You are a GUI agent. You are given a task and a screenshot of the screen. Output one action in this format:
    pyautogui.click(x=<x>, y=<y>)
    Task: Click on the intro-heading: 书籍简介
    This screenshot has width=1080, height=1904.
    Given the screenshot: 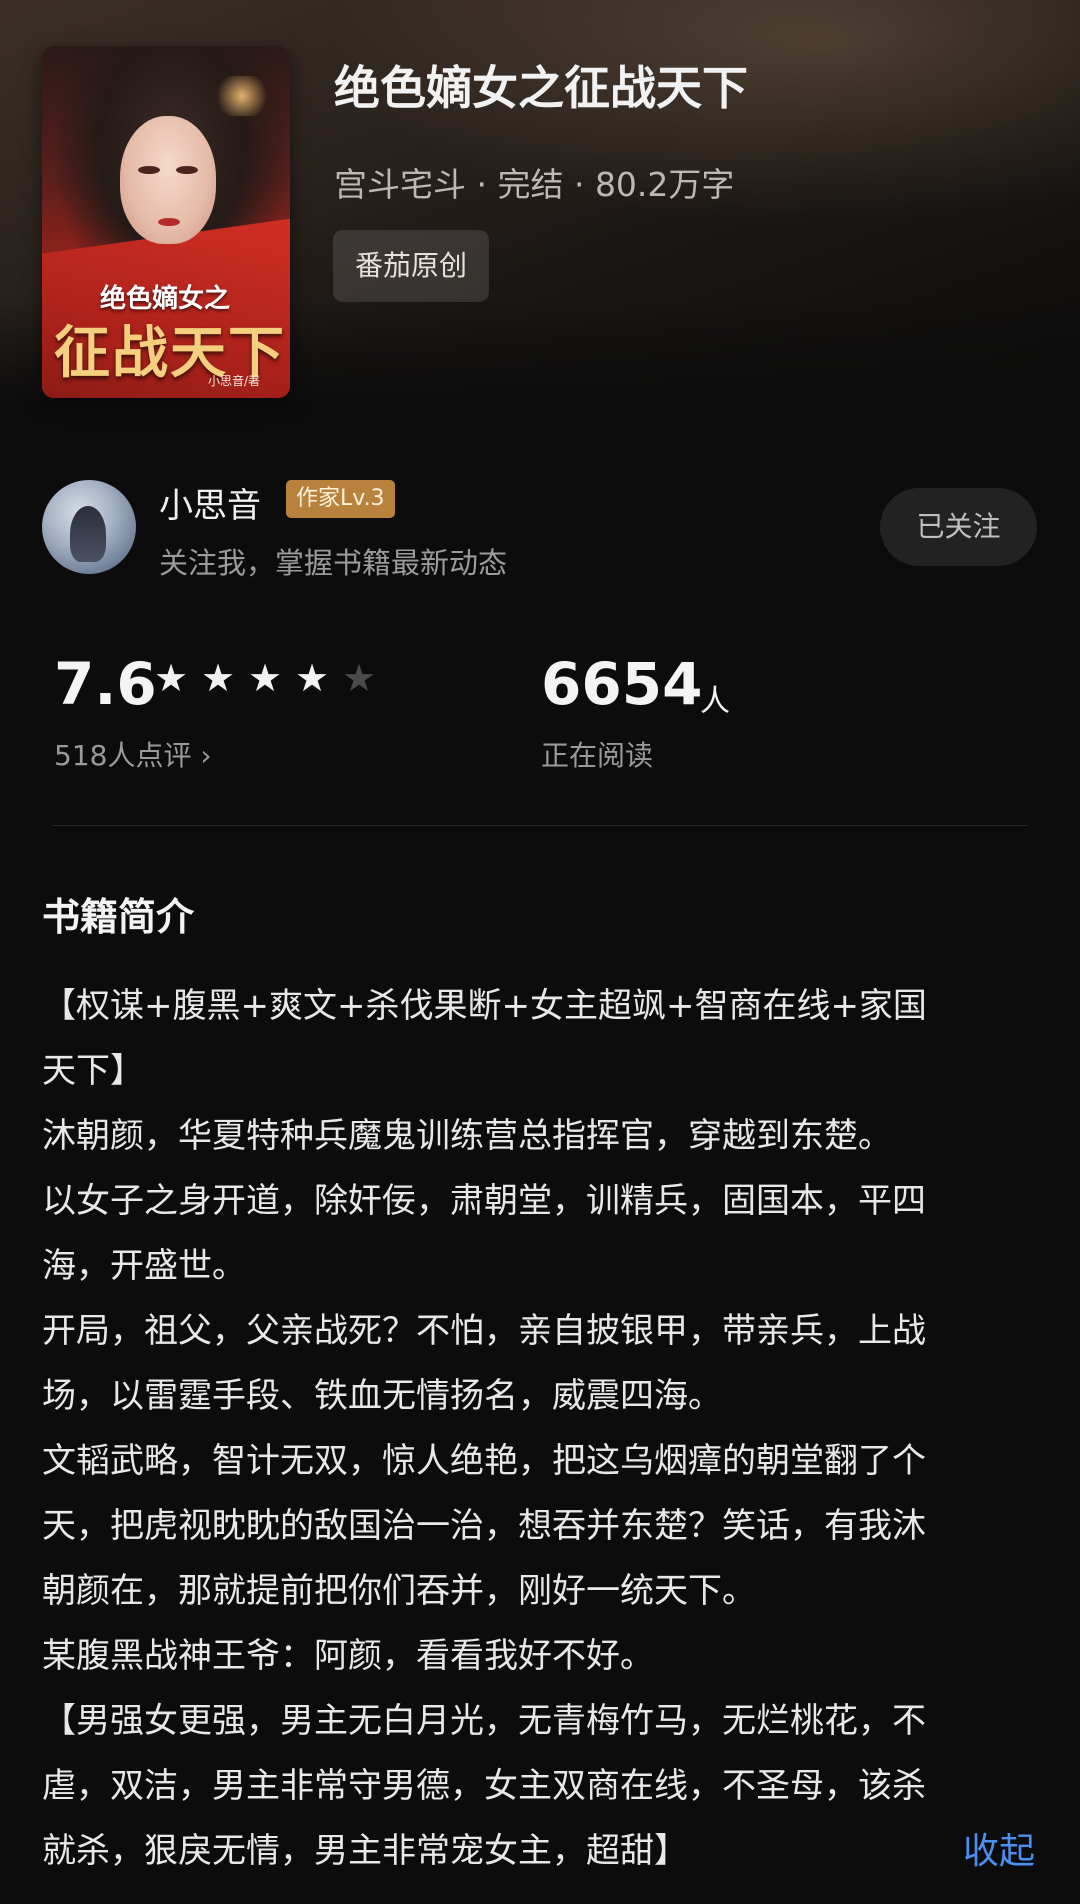 What is the action you would take?
    pyautogui.click(x=118, y=917)
    